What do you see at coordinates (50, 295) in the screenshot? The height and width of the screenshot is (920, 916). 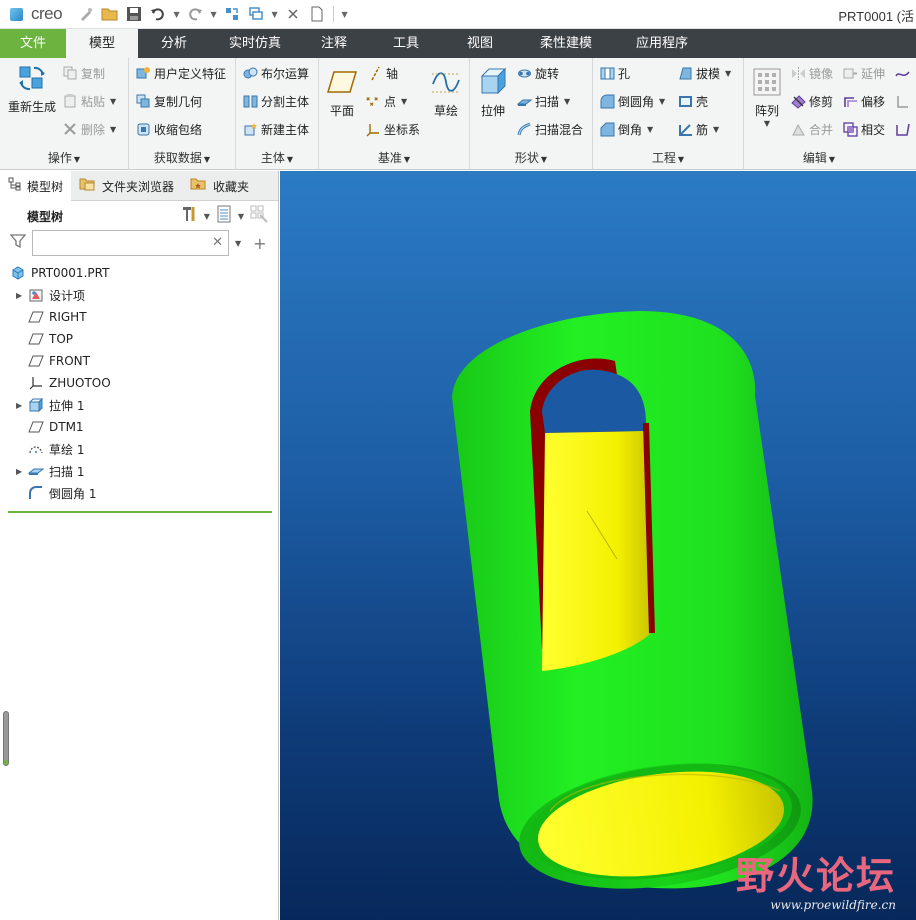 I see `tree-item: ▶ 设计项` at bounding box center [50, 295].